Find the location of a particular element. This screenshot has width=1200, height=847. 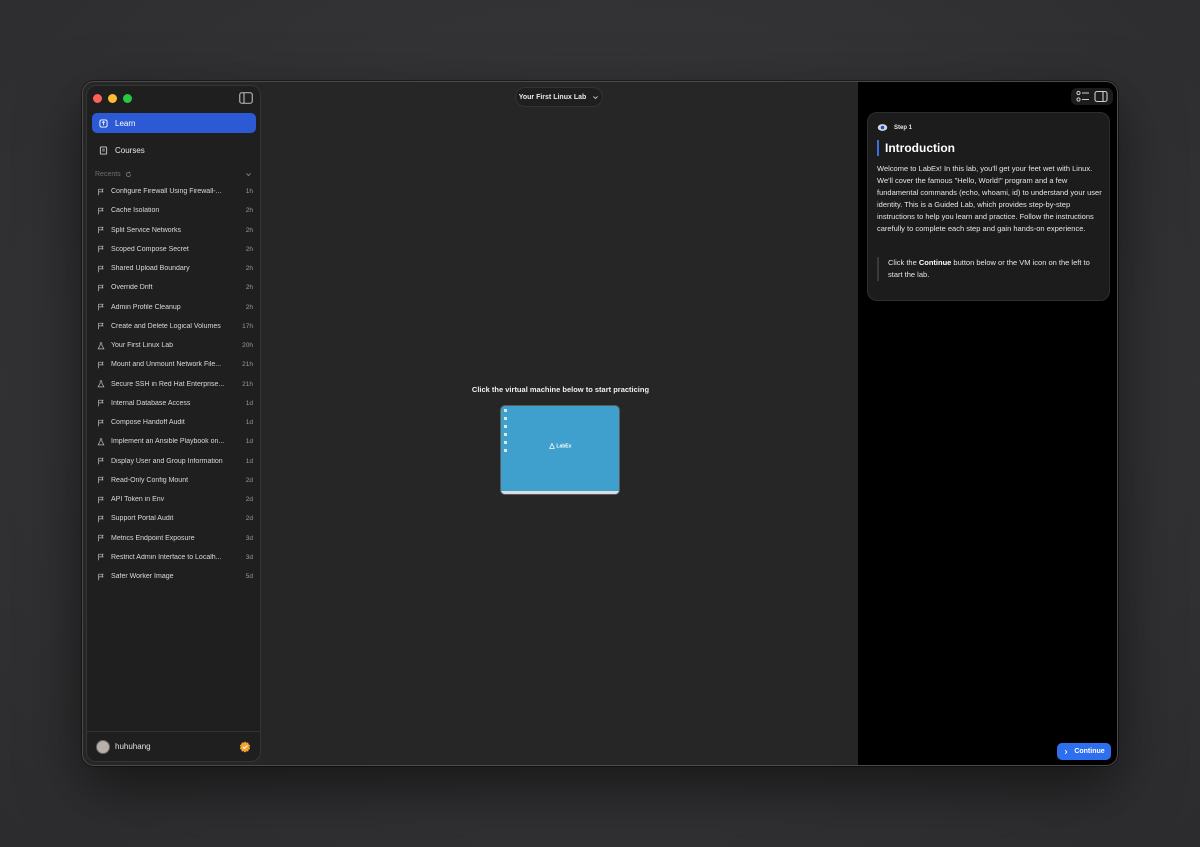

recent-item: Split Service Networks 2h is located at coordinates (174, 230).